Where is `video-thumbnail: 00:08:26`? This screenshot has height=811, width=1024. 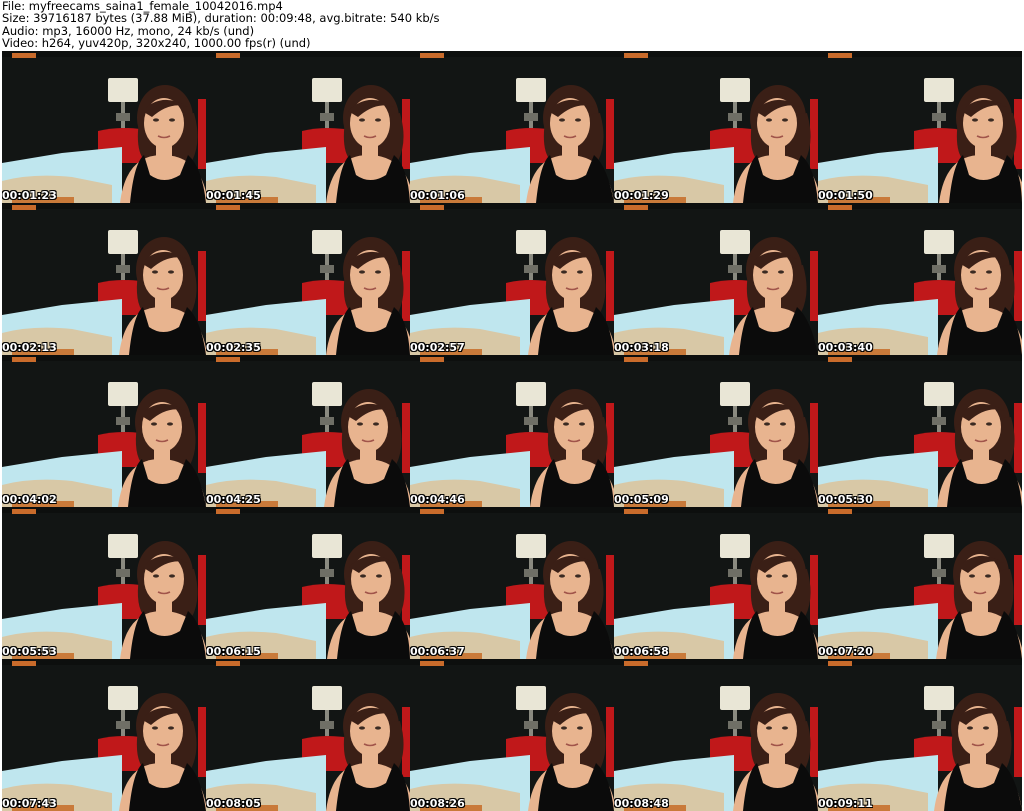
video-thumbnail: 00:08:26 is located at coordinates (512, 735).